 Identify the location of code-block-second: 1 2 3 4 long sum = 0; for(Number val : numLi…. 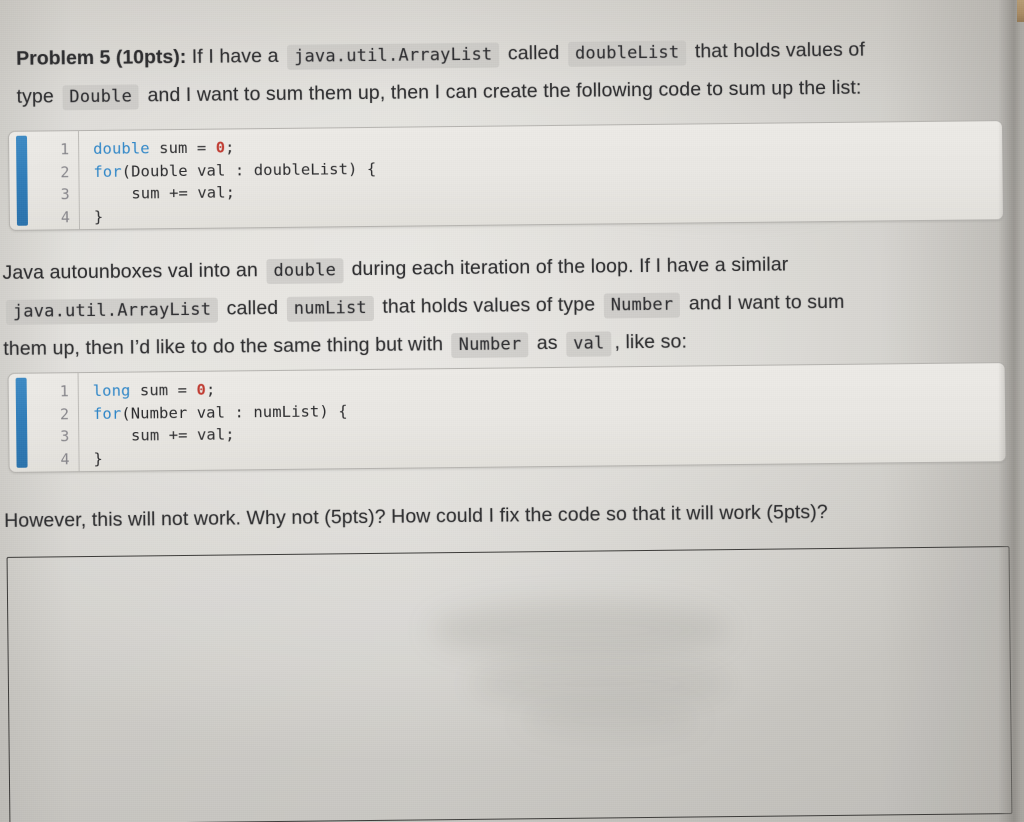
(507, 417).